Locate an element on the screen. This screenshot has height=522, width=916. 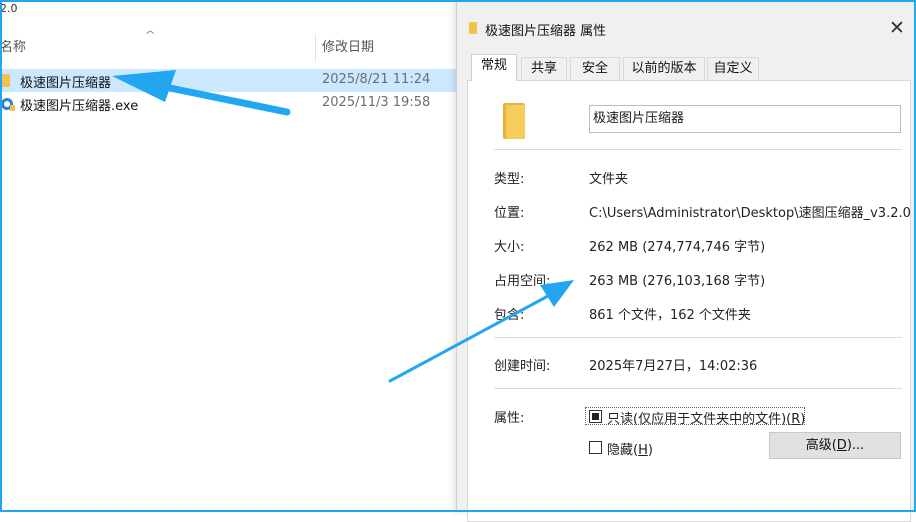
tab-sharing: 共享 is located at coordinates (544, 68).